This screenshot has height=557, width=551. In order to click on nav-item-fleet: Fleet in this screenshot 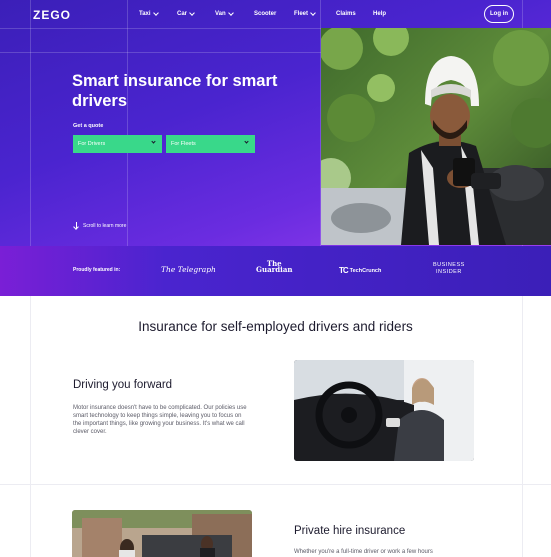, I will do `click(305, 13)`.